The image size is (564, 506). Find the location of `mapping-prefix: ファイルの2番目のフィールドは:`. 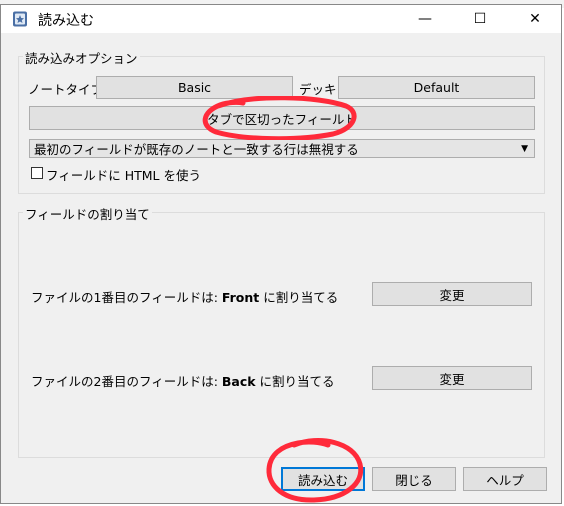

mapping-prefix: ファイルの2番目のフィールドは: is located at coordinates (126, 381).